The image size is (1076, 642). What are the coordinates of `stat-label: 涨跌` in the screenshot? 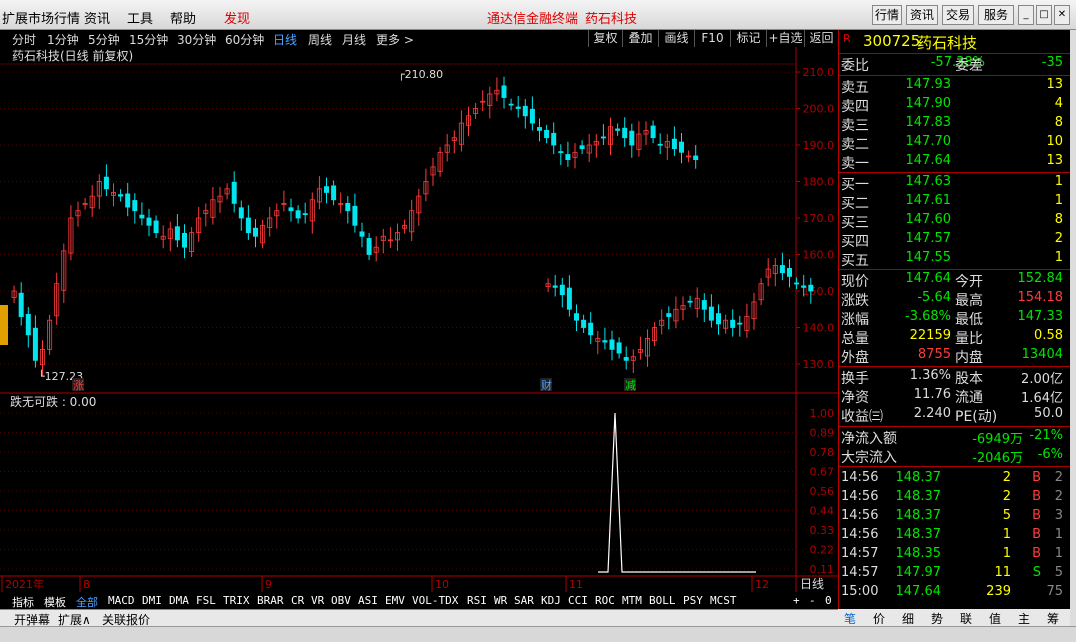 It's located at (855, 301).